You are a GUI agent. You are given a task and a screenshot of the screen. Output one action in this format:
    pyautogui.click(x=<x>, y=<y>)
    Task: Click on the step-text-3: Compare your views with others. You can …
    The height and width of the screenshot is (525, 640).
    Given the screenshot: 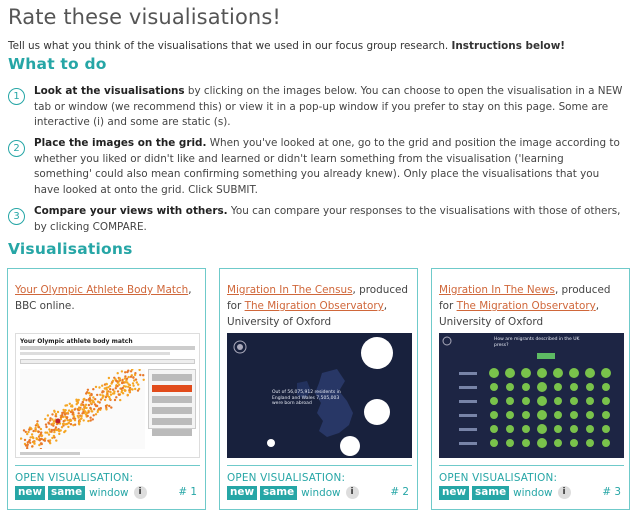 What is the action you would take?
    pyautogui.click(x=329, y=219)
    